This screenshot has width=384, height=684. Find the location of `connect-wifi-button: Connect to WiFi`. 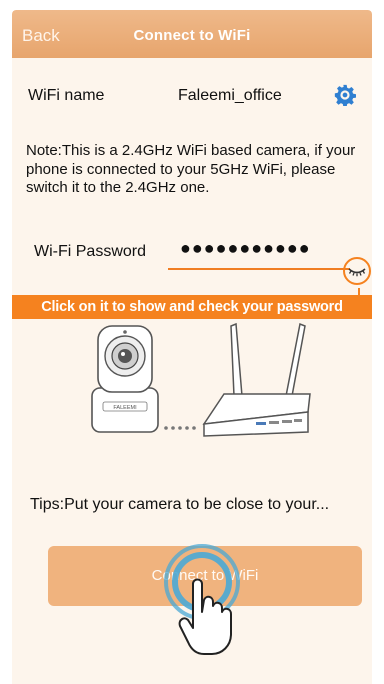

connect-wifi-button: Connect to WiFi is located at coordinates (205, 576).